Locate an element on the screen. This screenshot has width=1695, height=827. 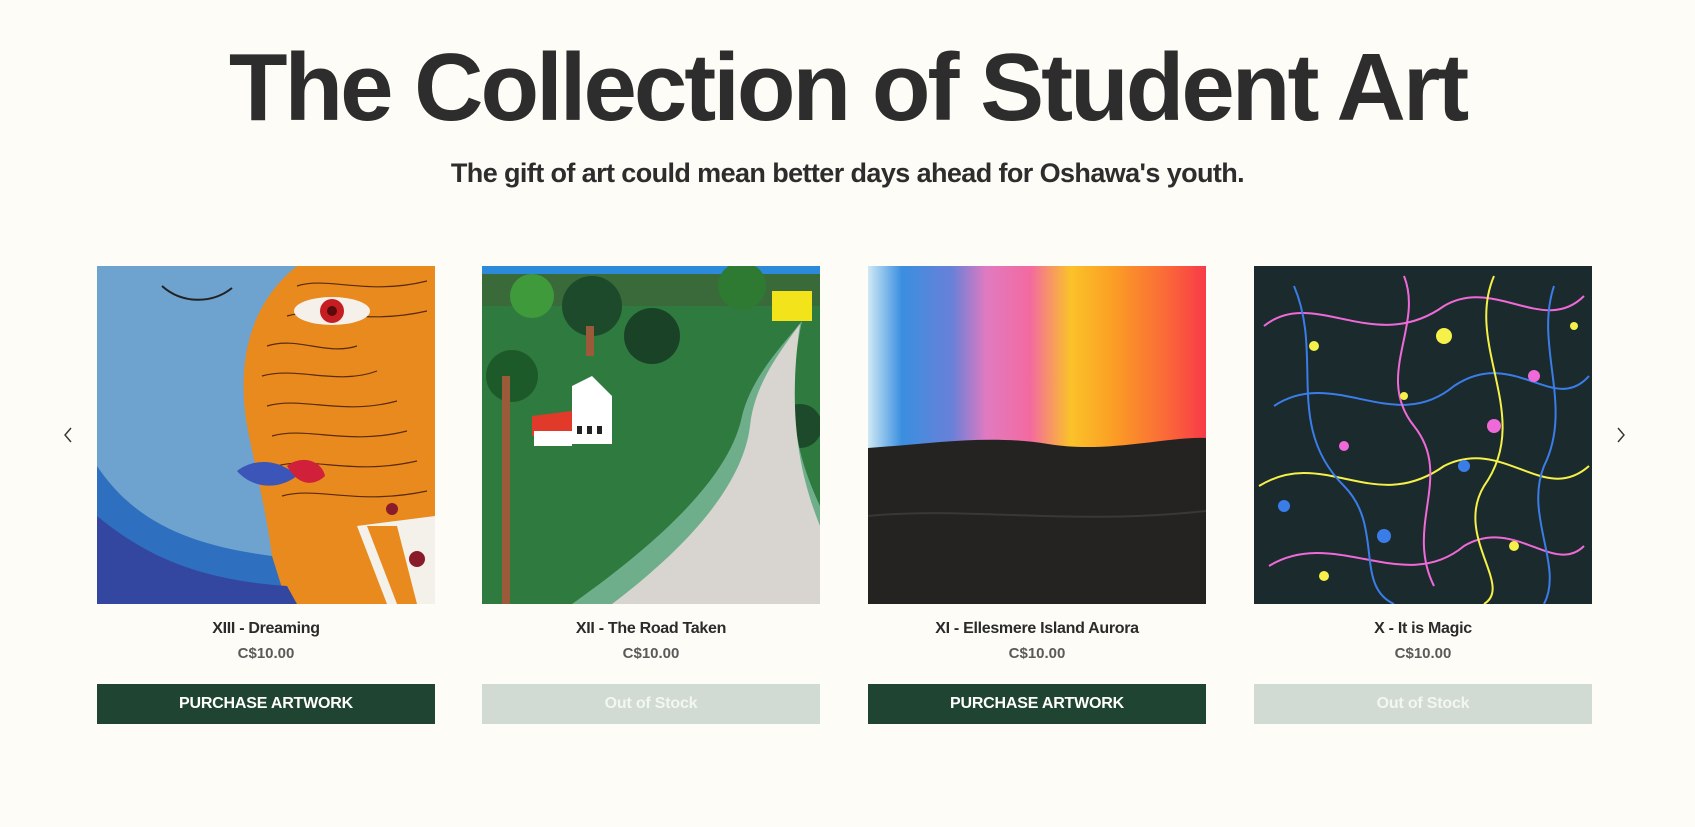
carousel-next-button is located at coordinates (1621, 435).